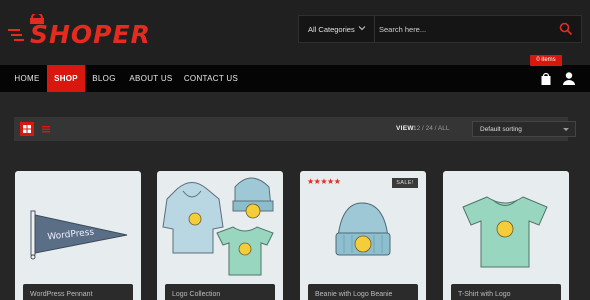  Describe the element at coordinates (211, 78) in the screenshot. I see `nav-item-contact-us: CONTACT US` at that location.